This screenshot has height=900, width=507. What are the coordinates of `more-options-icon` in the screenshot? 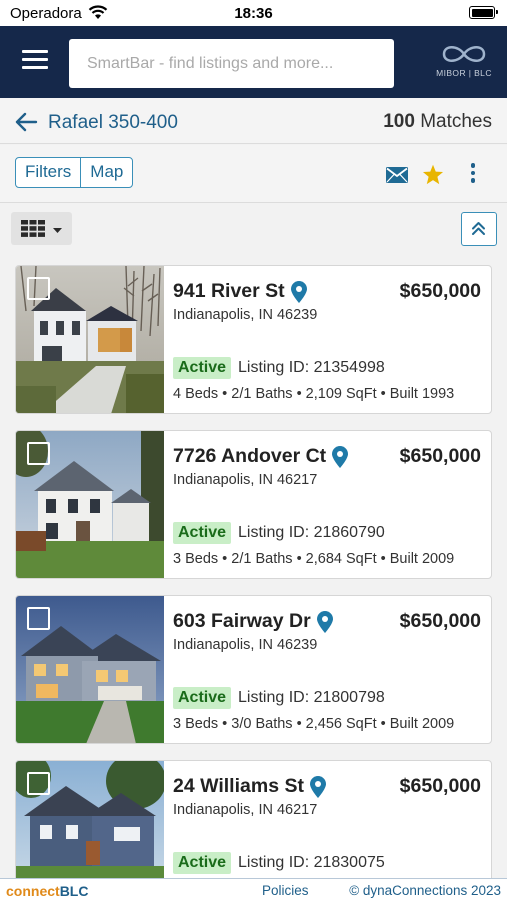 It's located at (473, 174).